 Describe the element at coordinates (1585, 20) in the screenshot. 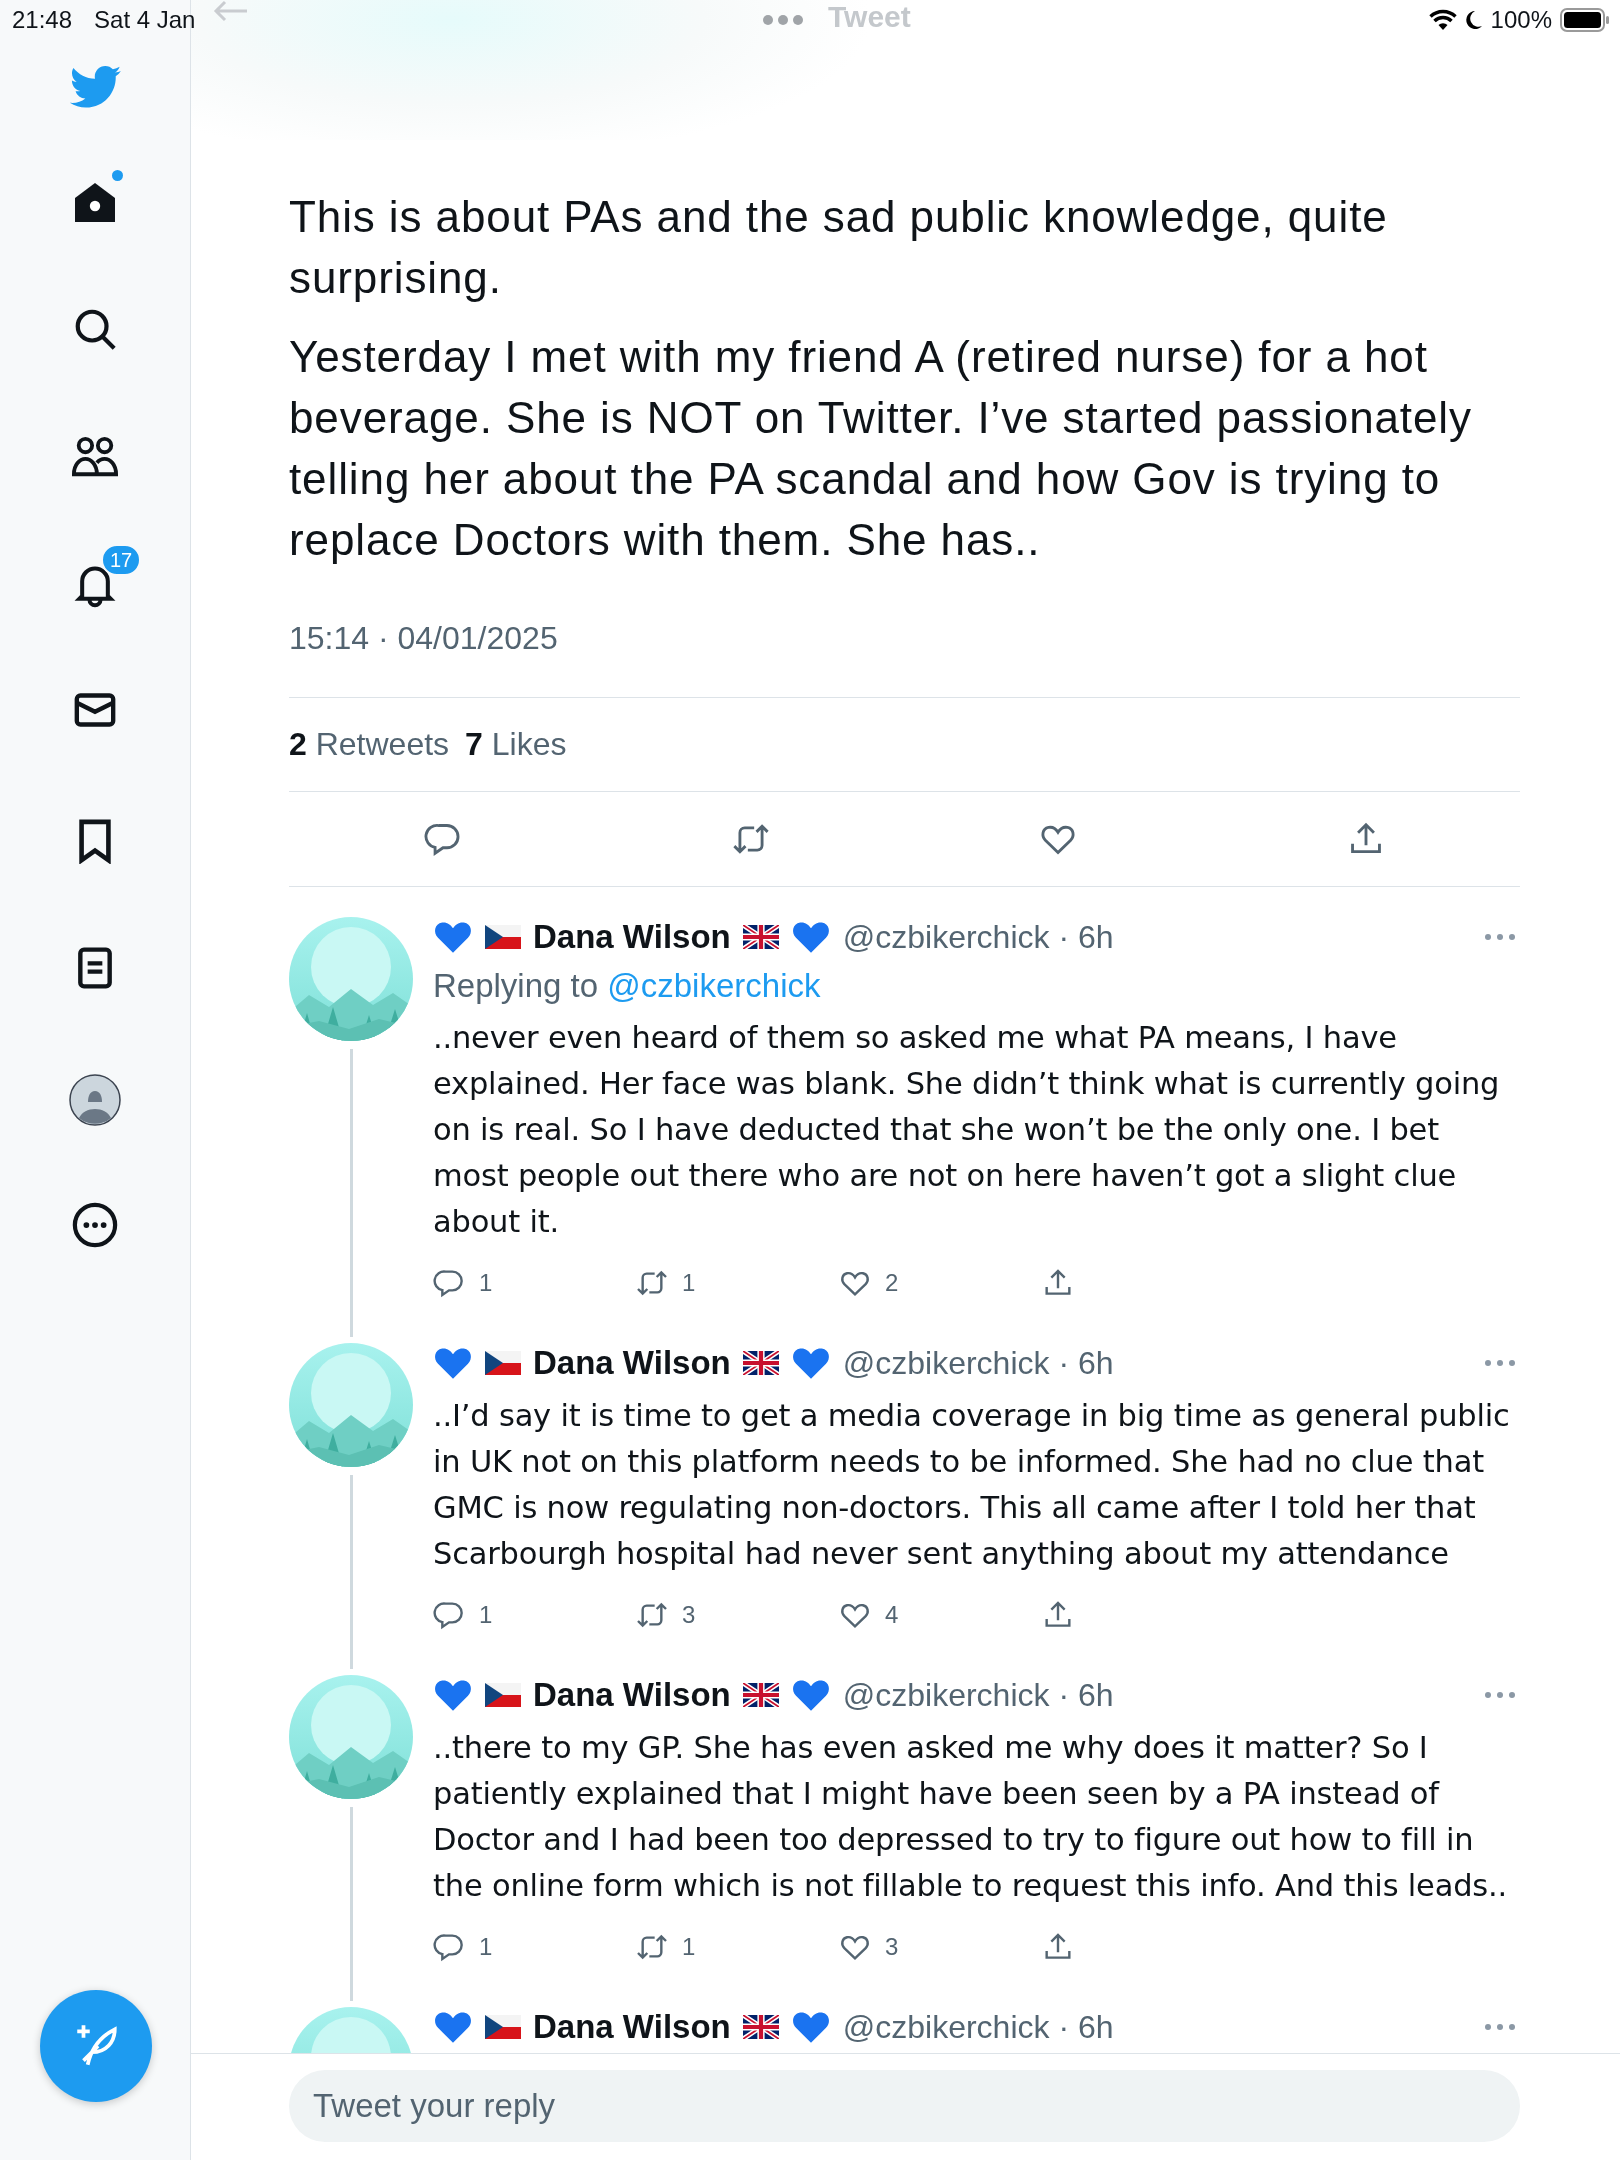

I see `battery-icon` at that location.